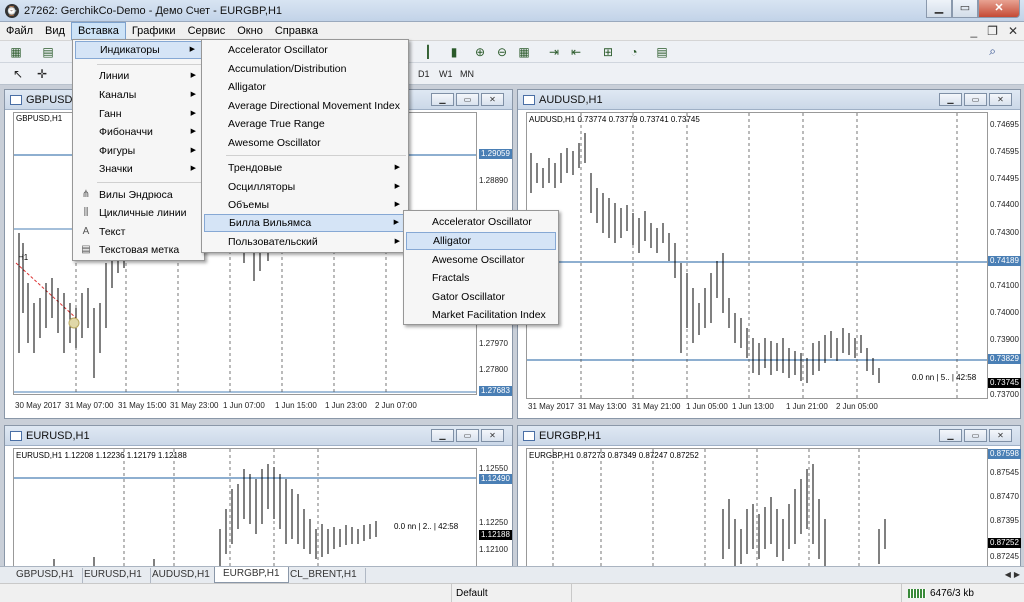  What do you see at coordinates (138, 76) in the screenshot?
I see `menu-item-lines: Линии ▶` at bounding box center [138, 76].